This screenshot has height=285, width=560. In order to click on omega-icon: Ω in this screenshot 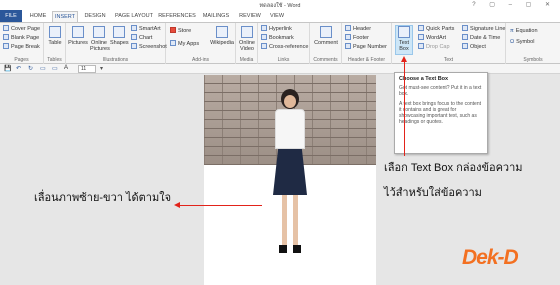, I will do `click(512, 42)`.